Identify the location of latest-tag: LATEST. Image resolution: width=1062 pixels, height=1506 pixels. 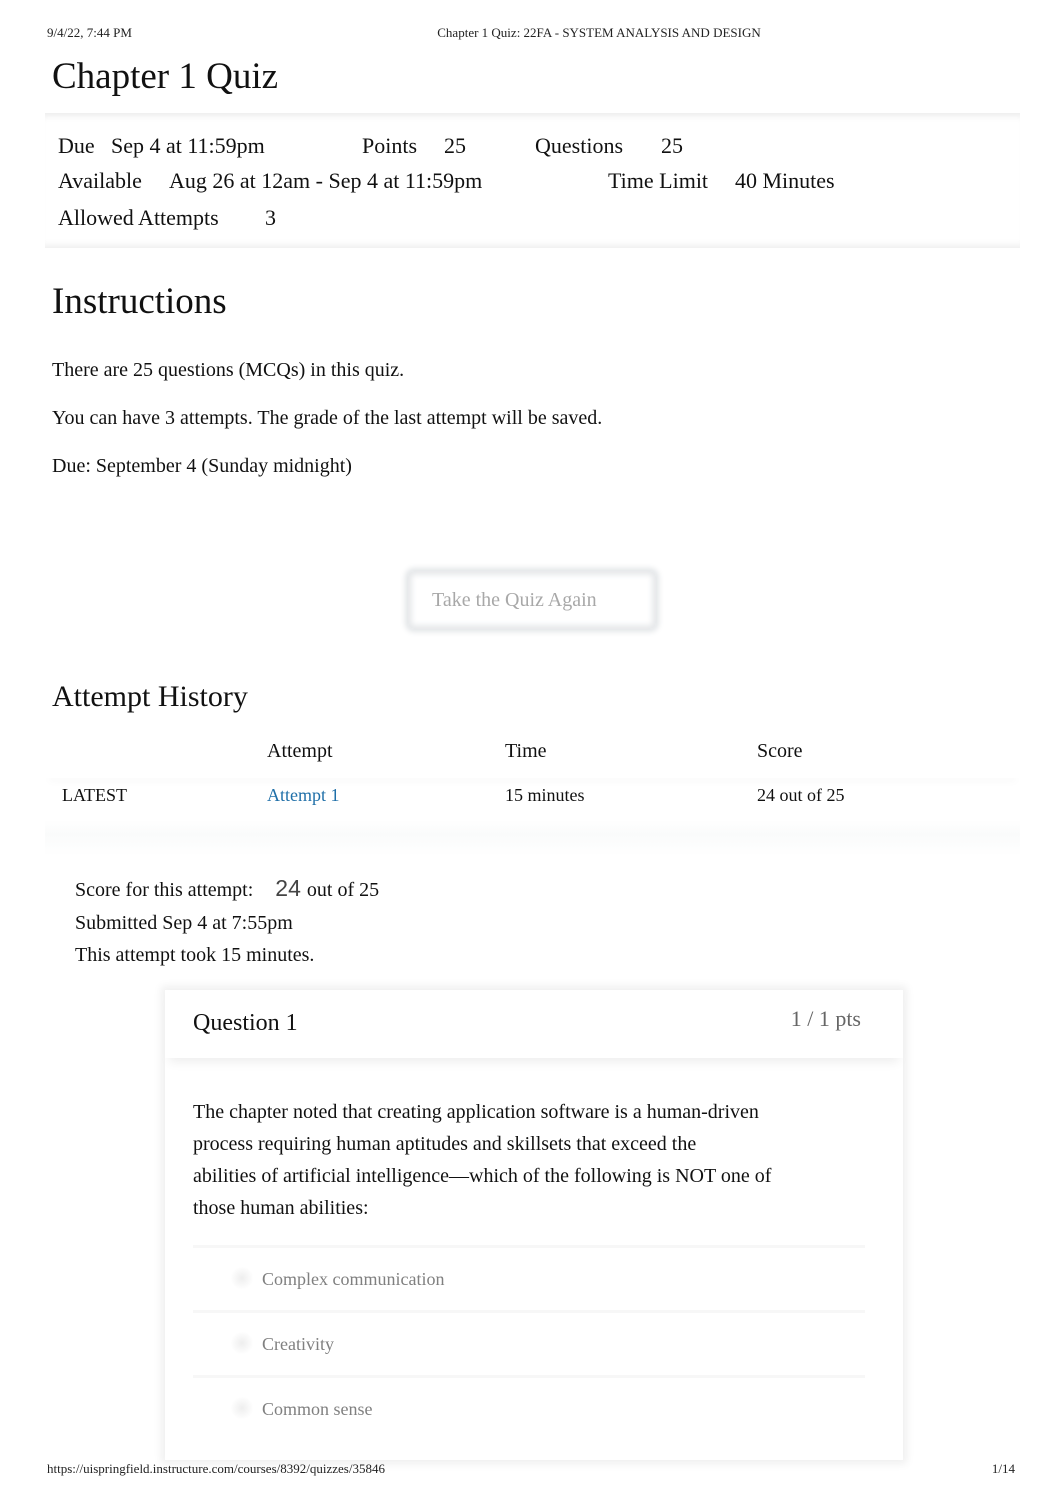
(94, 795).